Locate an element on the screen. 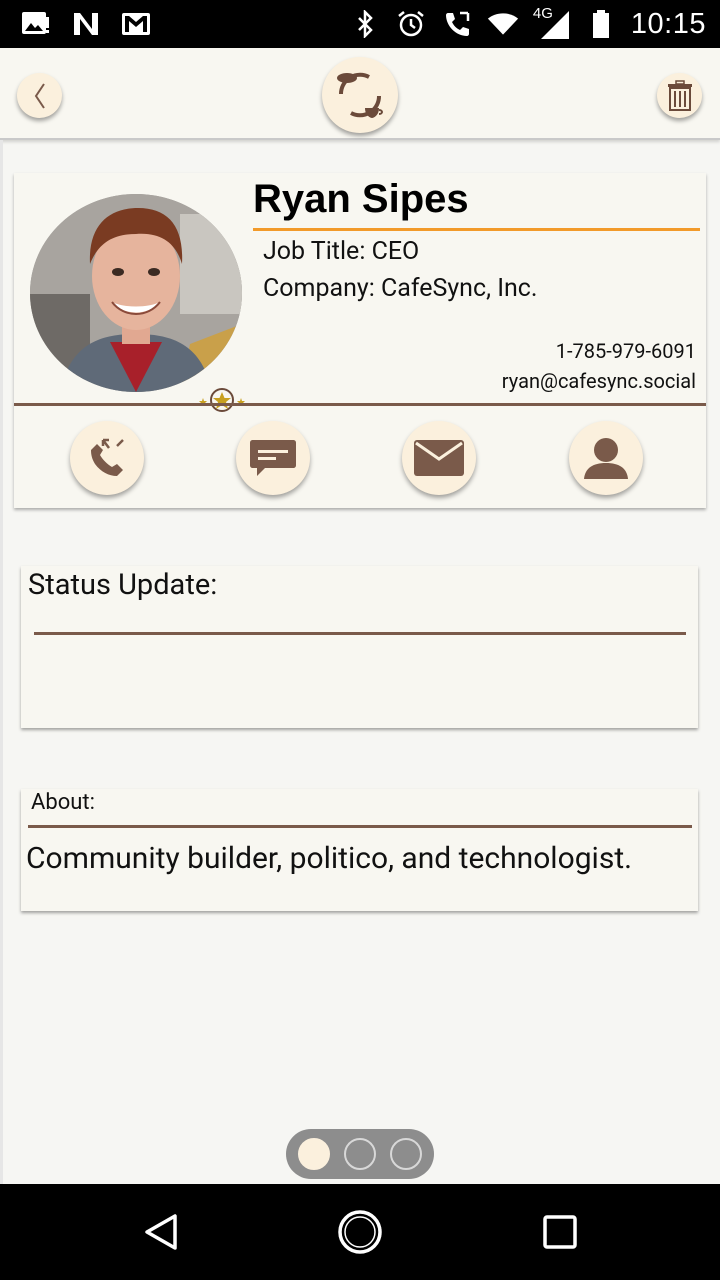  avatar is located at coordinates (136, 293).